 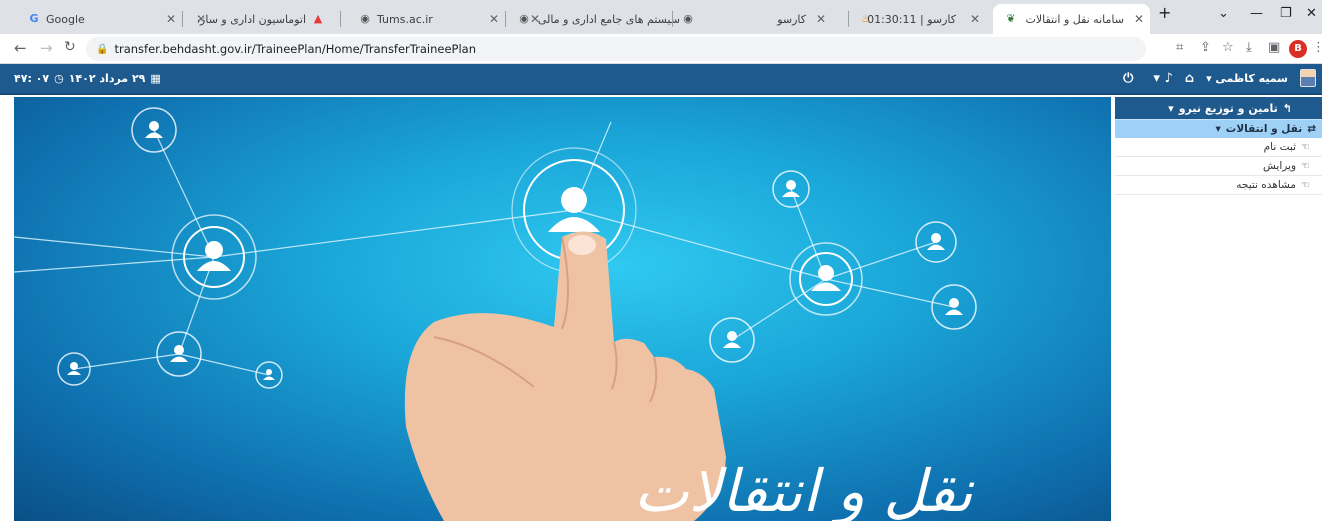 I want to click on download-icon: ⤓, so click(x=1249, y=47).